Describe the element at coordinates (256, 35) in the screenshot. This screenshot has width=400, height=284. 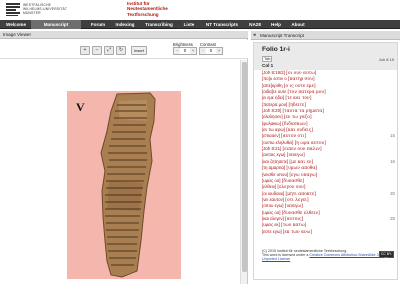
I see `collapse-icon: ◂` at that location.